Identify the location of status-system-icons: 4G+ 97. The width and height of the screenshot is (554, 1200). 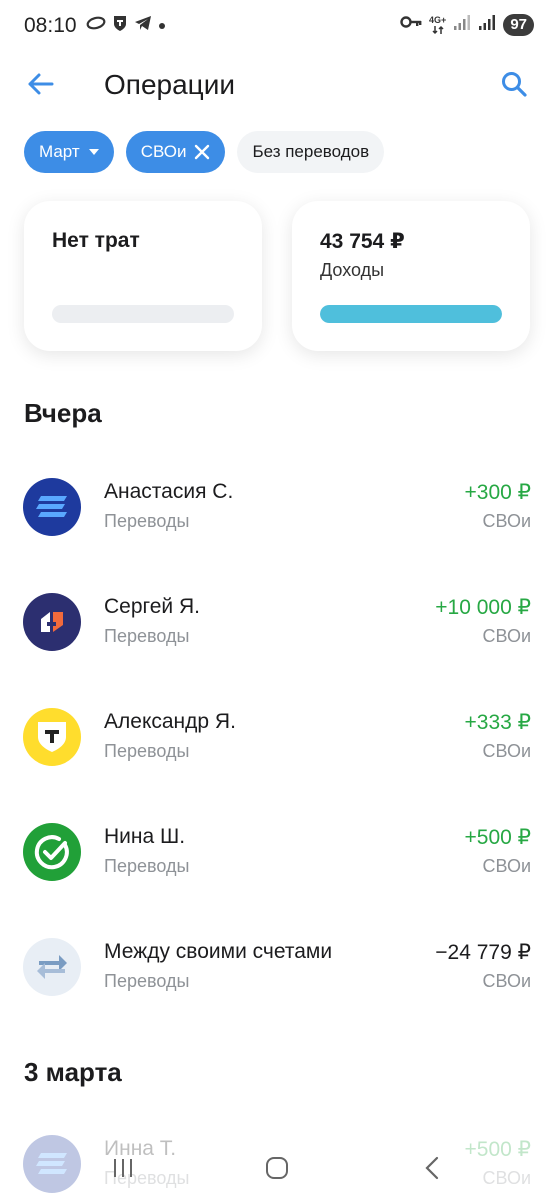
(467, 24).